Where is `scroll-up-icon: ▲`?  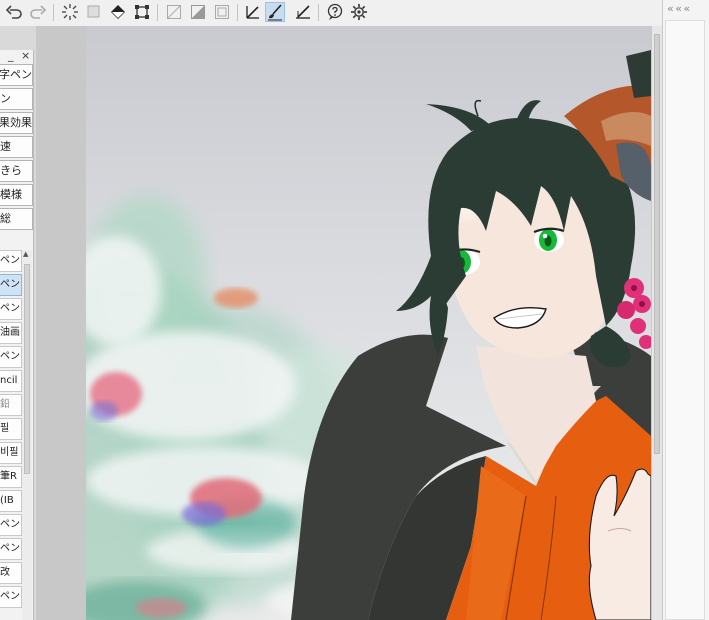 scroll-up-icon: ▲ is located at coordinates (25, 254).